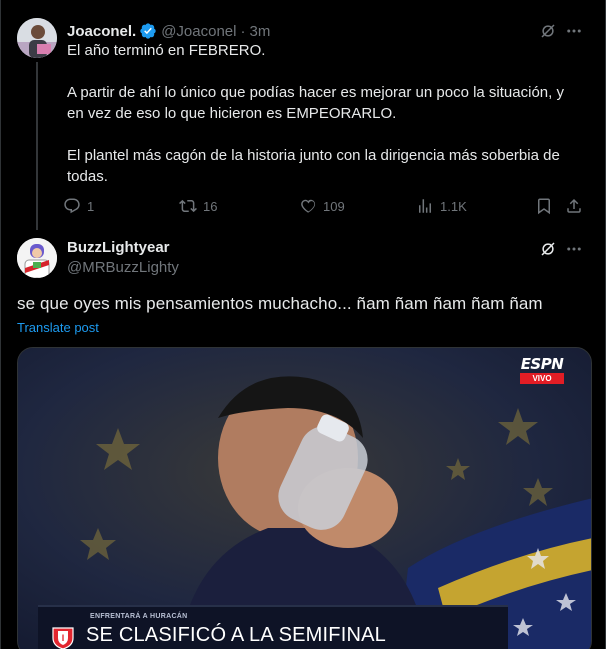 This screenshot has width=606, height=649. What do you see at coordinates (72, 206) in the screenshot?
I see `reply-icon` at bounding box center [72, 206].